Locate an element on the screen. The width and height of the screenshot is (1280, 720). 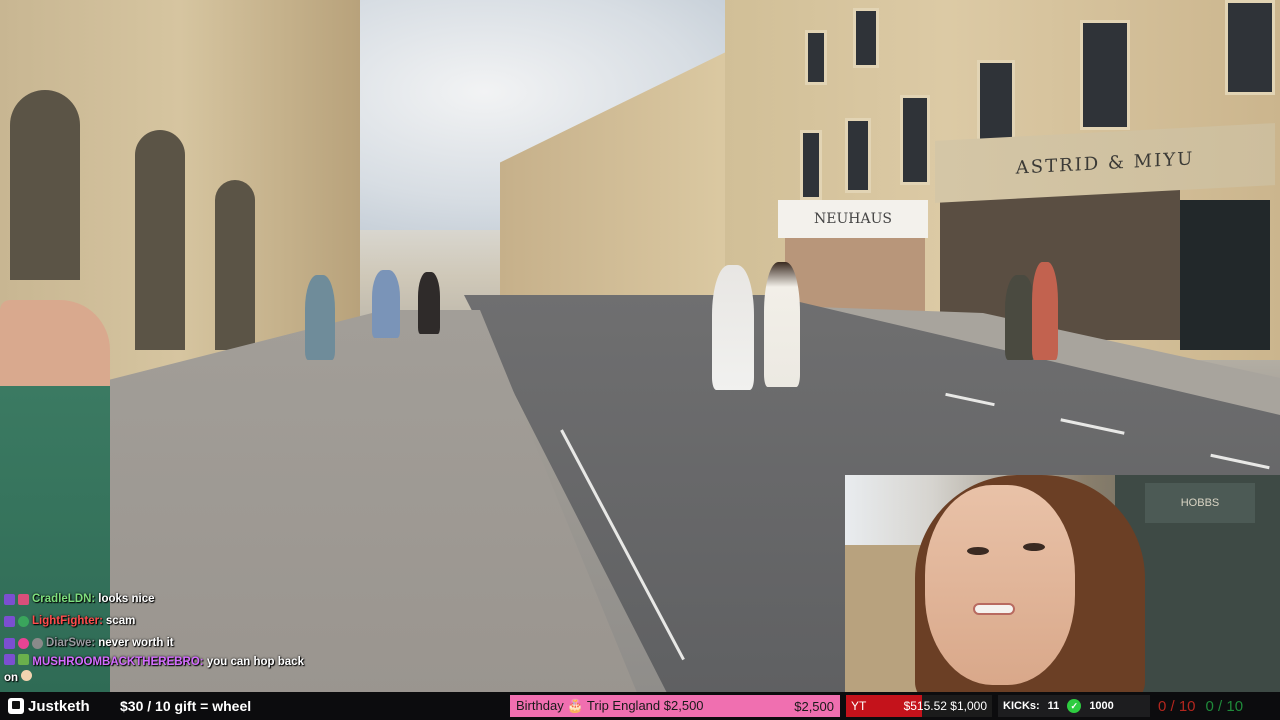
channel-logo: Justketh is located at coordinates (56, 706).